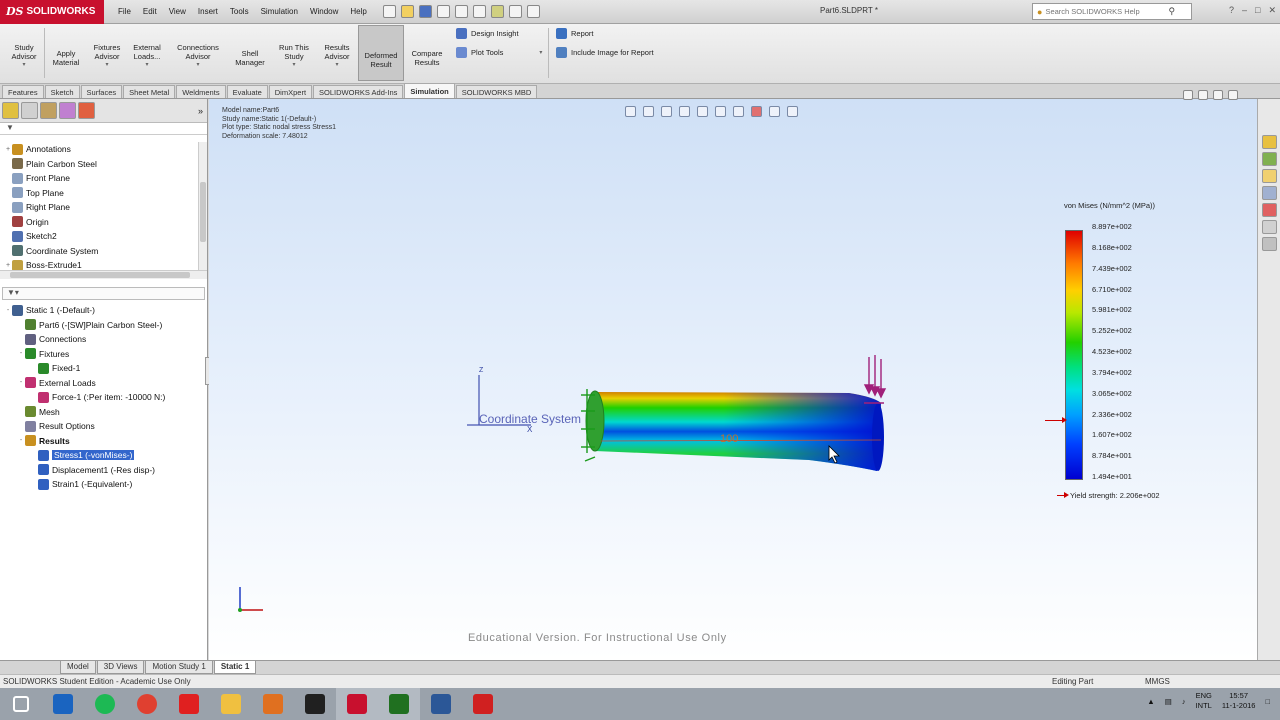  Describe the element at coordinates (21, 704) in the screenshot. I see `taskbar-windows-start` at that location.